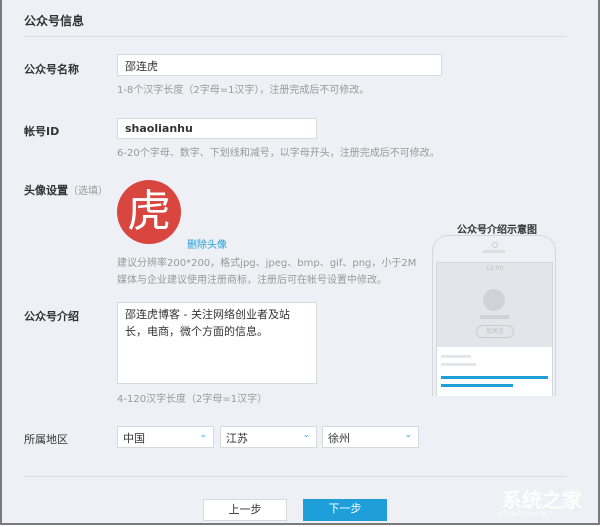  I want to click on province-select: 江苏 ⌄, so click(268, 437).